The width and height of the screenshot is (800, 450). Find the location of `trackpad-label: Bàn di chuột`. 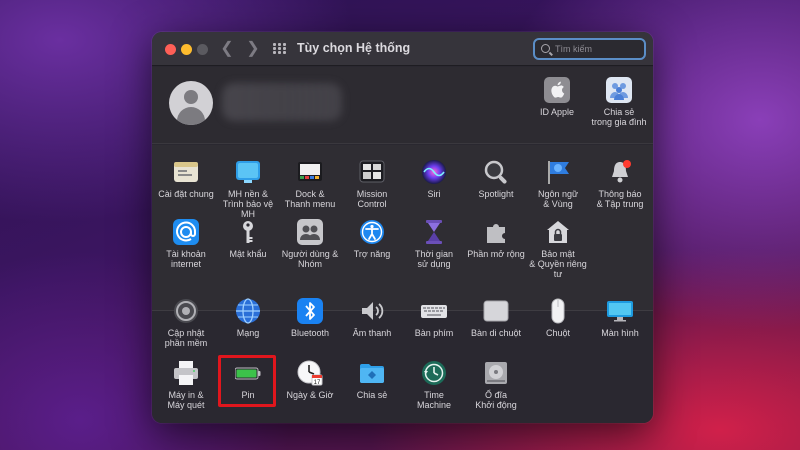

trackpad-label: Bàn di chuột is located at coordinates (496, 333).